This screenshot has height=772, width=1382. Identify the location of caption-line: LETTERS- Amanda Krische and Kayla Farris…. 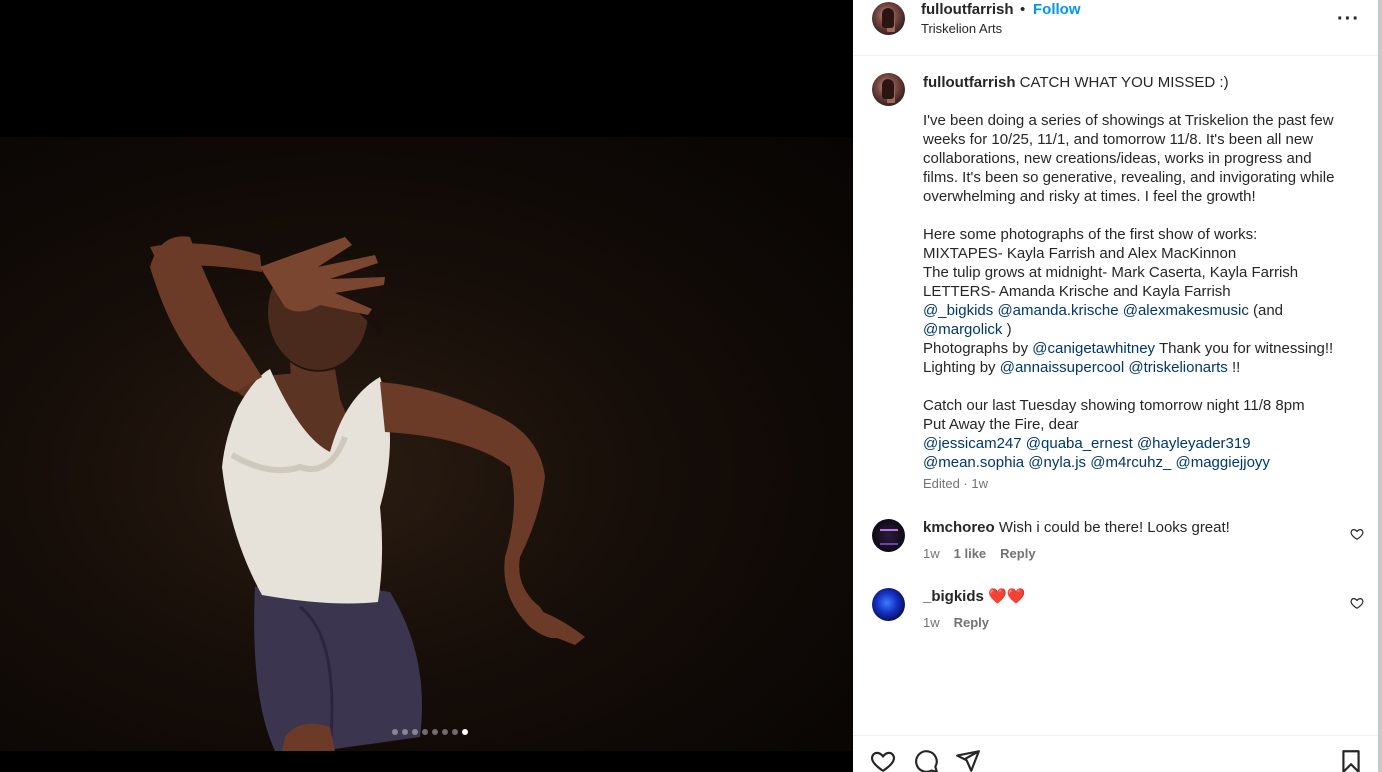
(1077, 291).